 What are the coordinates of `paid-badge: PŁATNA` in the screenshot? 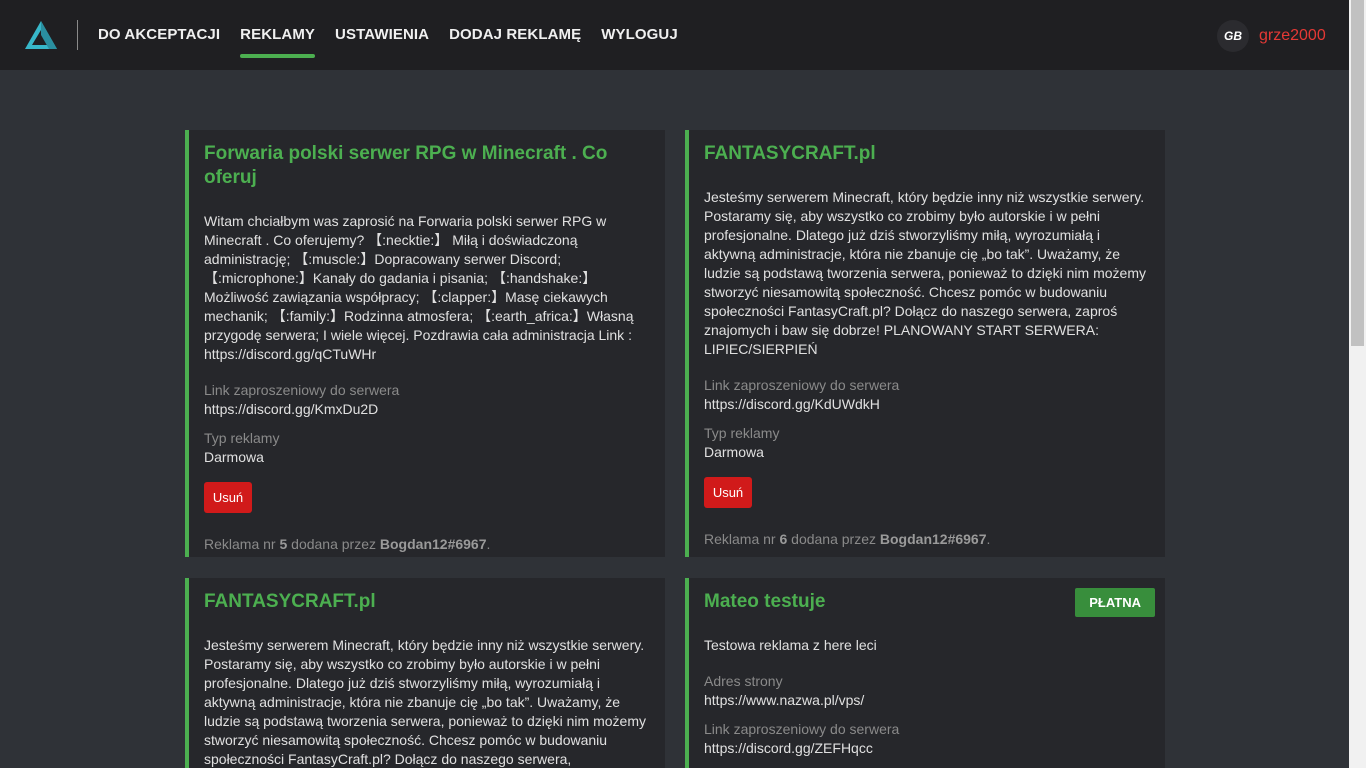 It's located at (1115, 602).